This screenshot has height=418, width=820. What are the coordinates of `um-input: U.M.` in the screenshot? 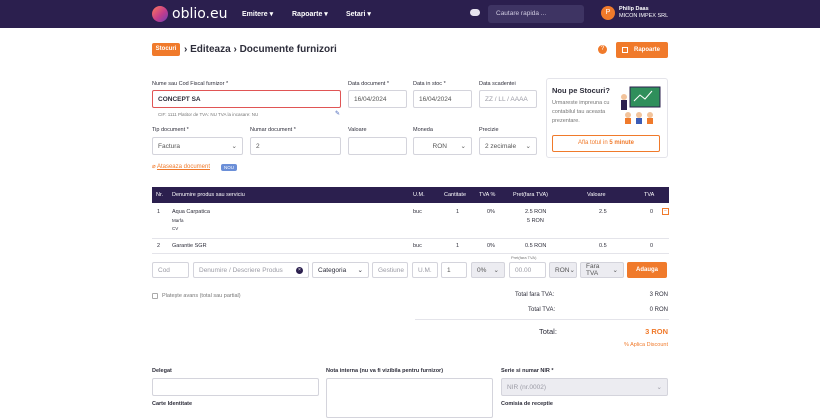 It's located at (425, 270).